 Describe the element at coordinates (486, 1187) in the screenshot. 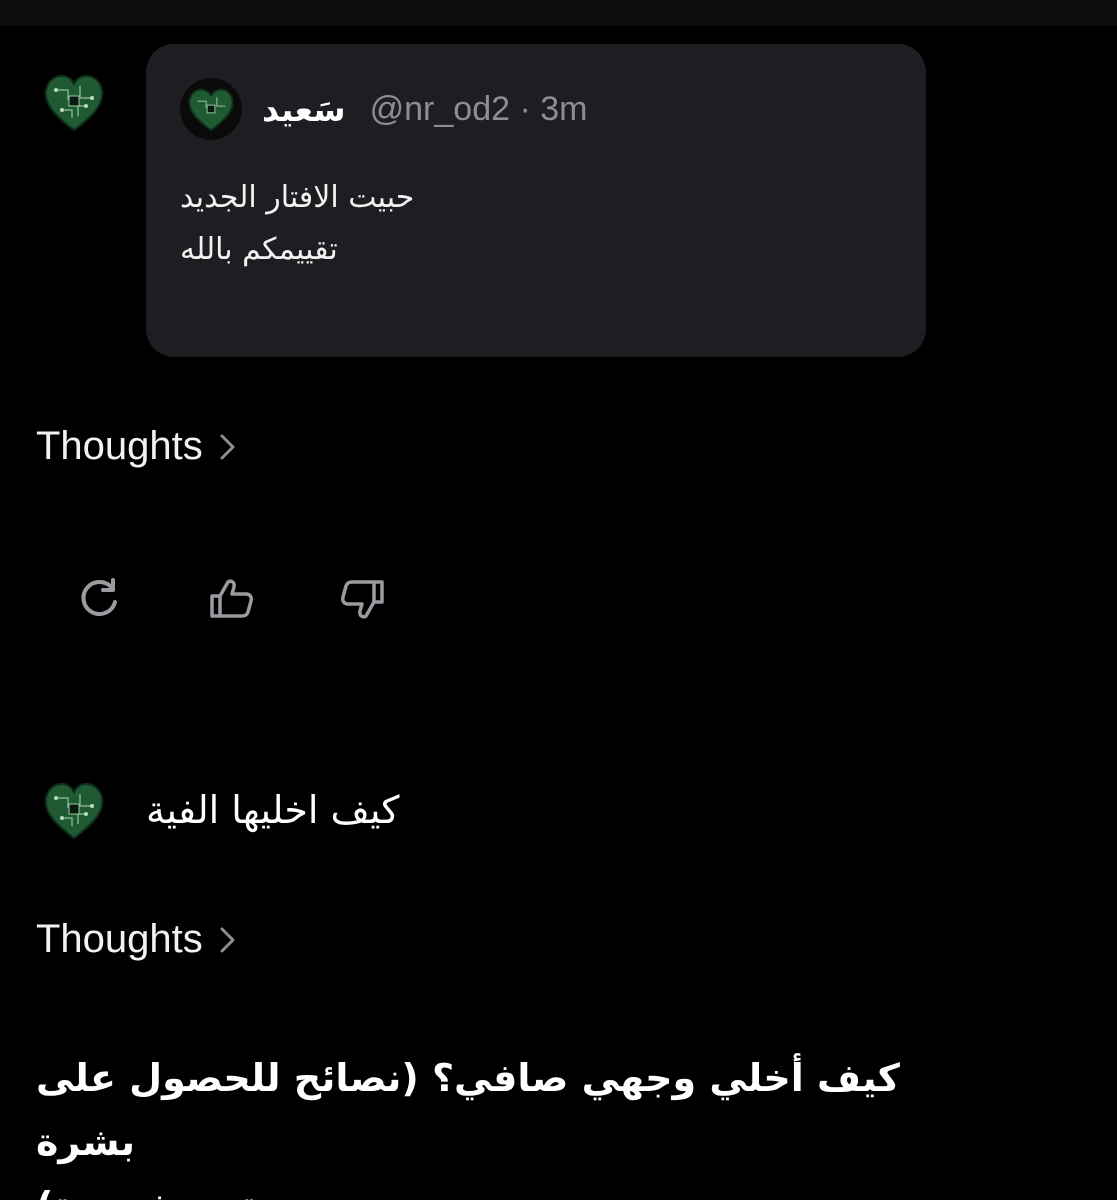

I see `answer-heading-line: نضرة ومشدودة)` at that location.